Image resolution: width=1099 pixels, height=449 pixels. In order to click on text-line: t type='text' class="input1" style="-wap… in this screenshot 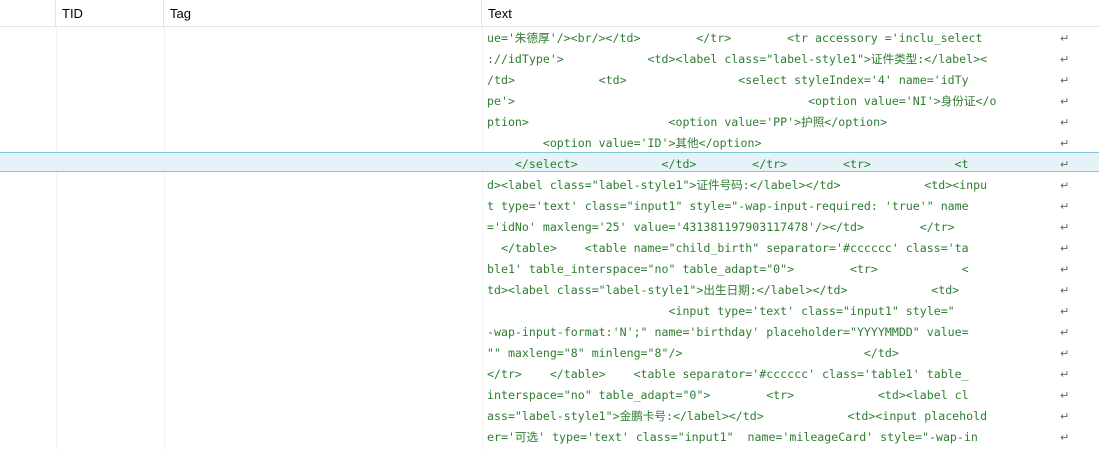, I will do `click(728, 206)`.